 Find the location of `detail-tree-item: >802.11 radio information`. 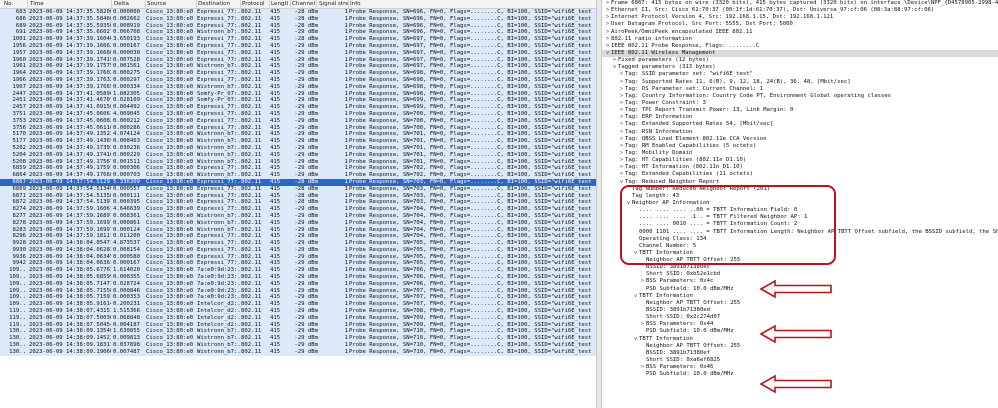

detail-tree-item: >802.11 radio information is located at coordinates (800, 39).